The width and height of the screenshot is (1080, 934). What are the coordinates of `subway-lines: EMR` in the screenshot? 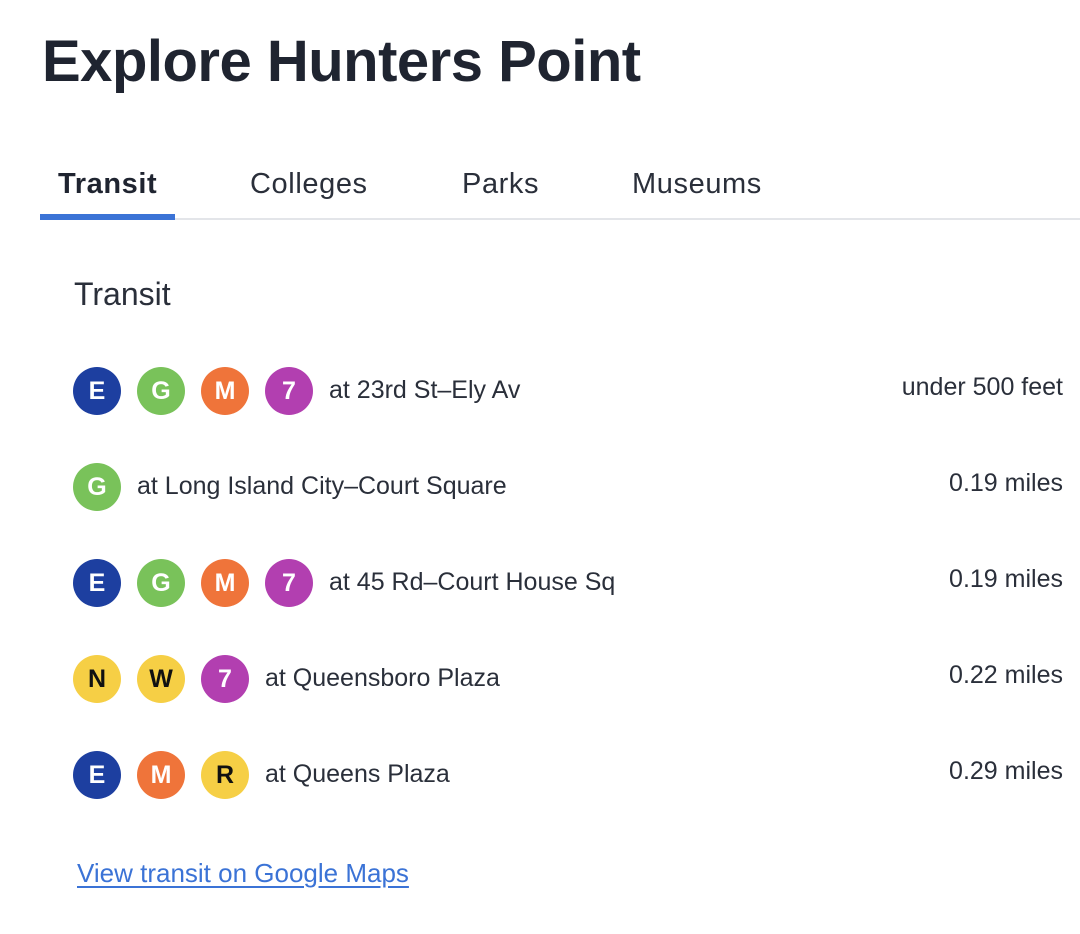 It's located at (169, 775).